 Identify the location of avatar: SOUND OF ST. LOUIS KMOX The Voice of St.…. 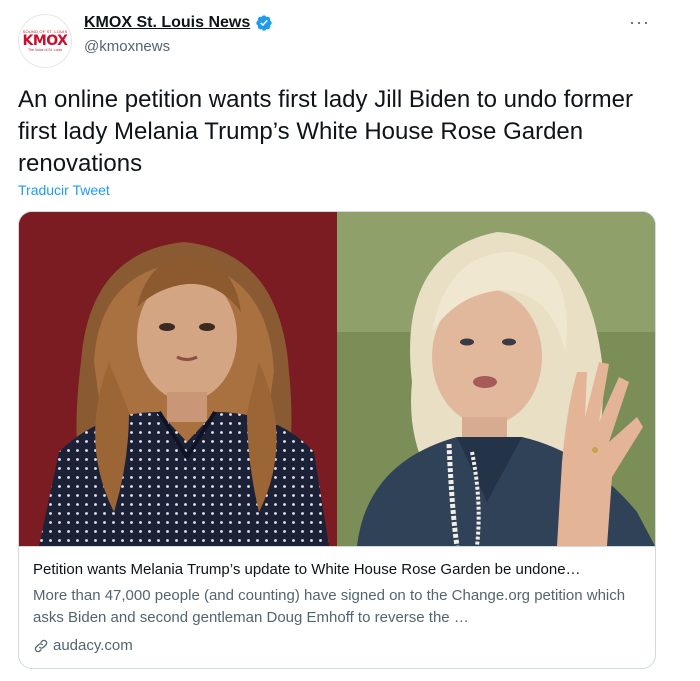
(45, 41).